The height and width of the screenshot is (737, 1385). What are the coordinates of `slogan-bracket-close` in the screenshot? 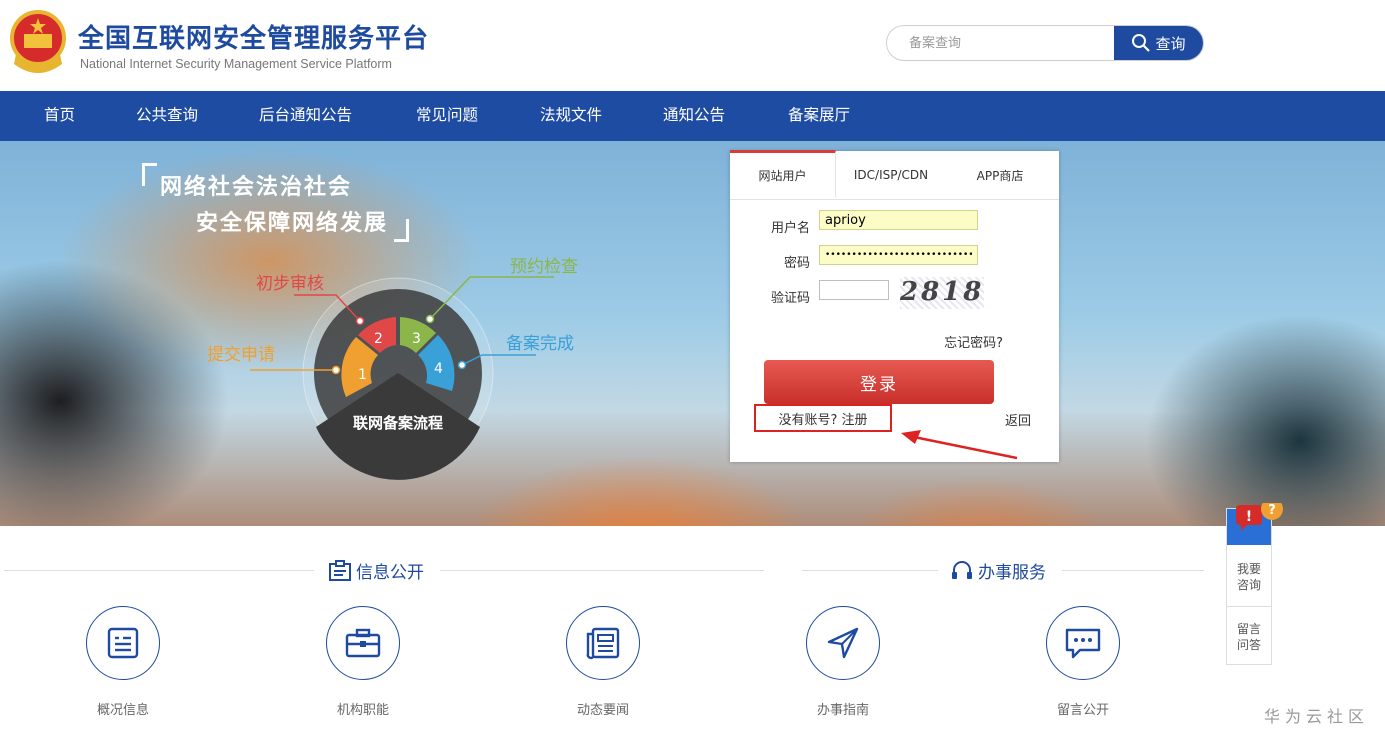 It's located at (401, 230).